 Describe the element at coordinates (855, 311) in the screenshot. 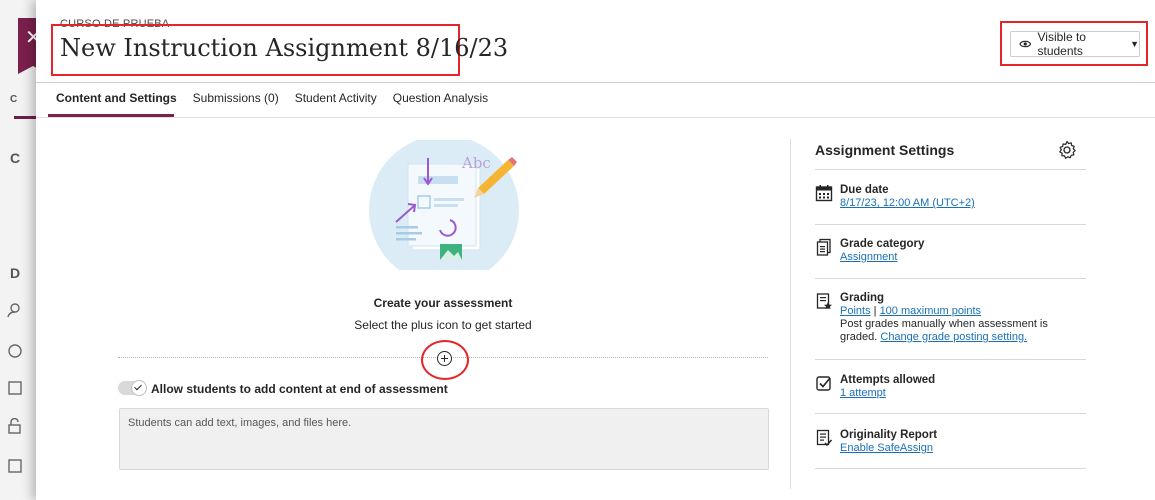

I see `points-link: Points` at that location.